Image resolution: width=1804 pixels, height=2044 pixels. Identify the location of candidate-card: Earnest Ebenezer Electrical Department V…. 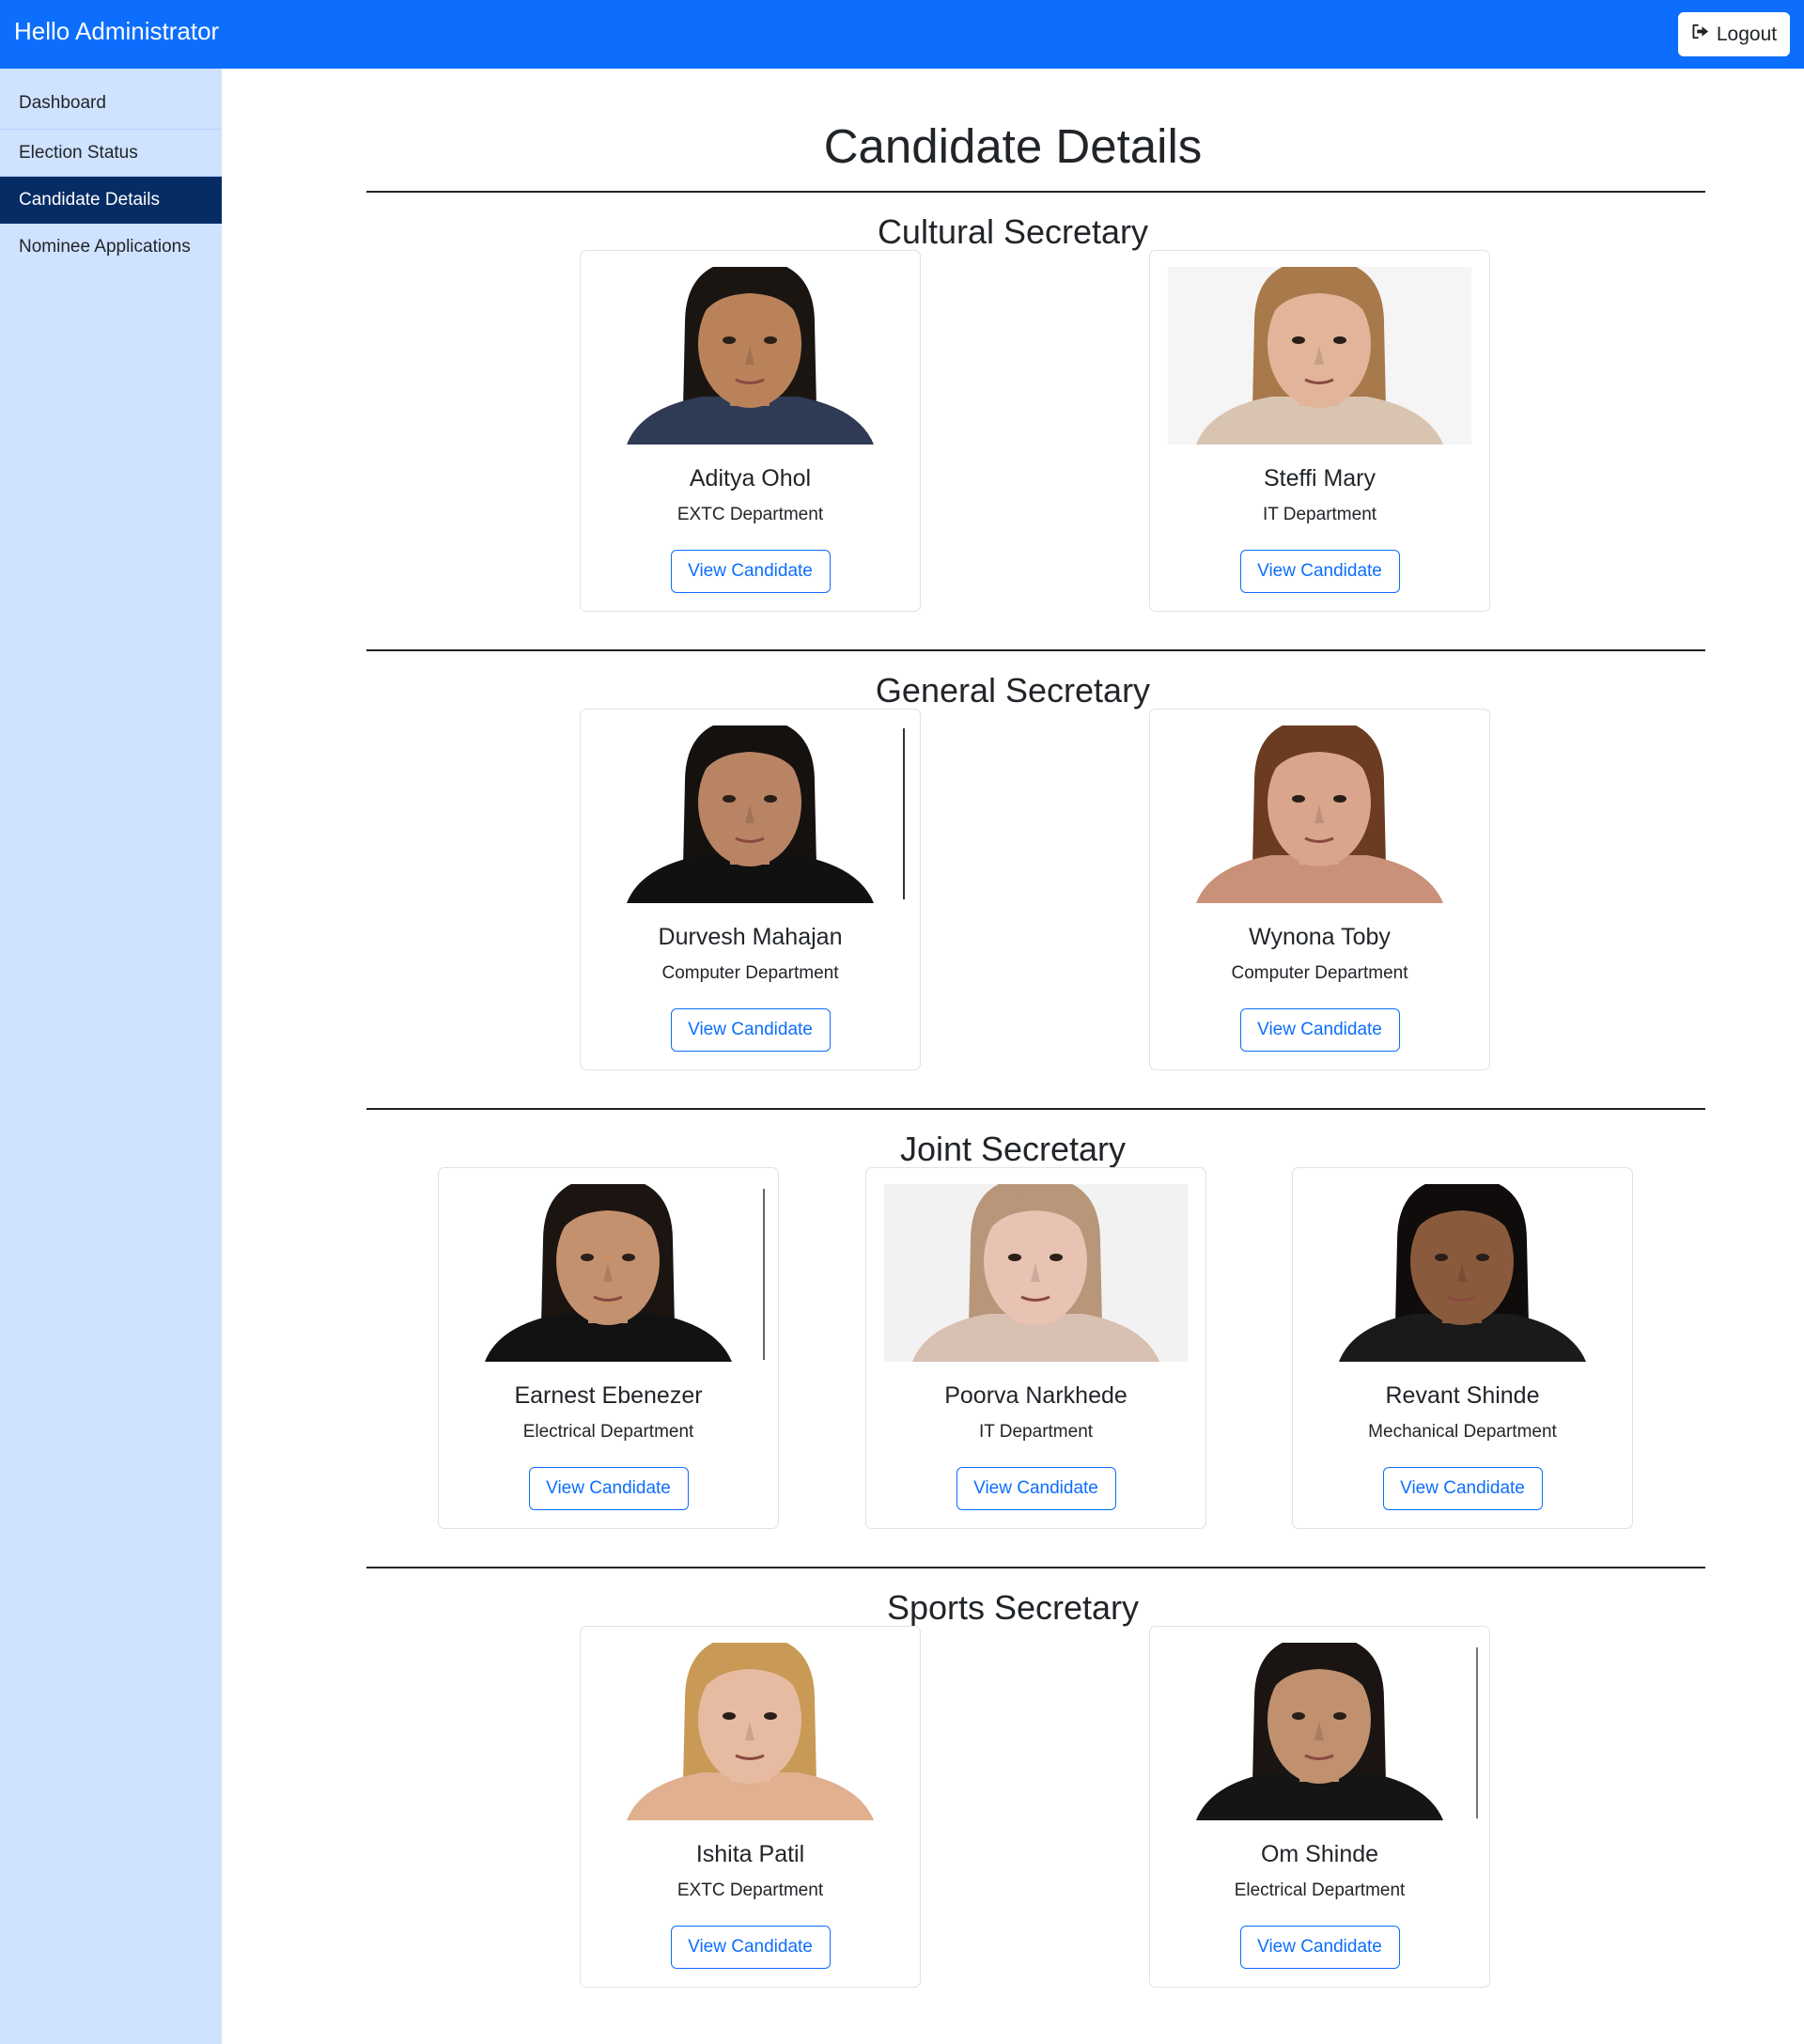
(608, 1348).